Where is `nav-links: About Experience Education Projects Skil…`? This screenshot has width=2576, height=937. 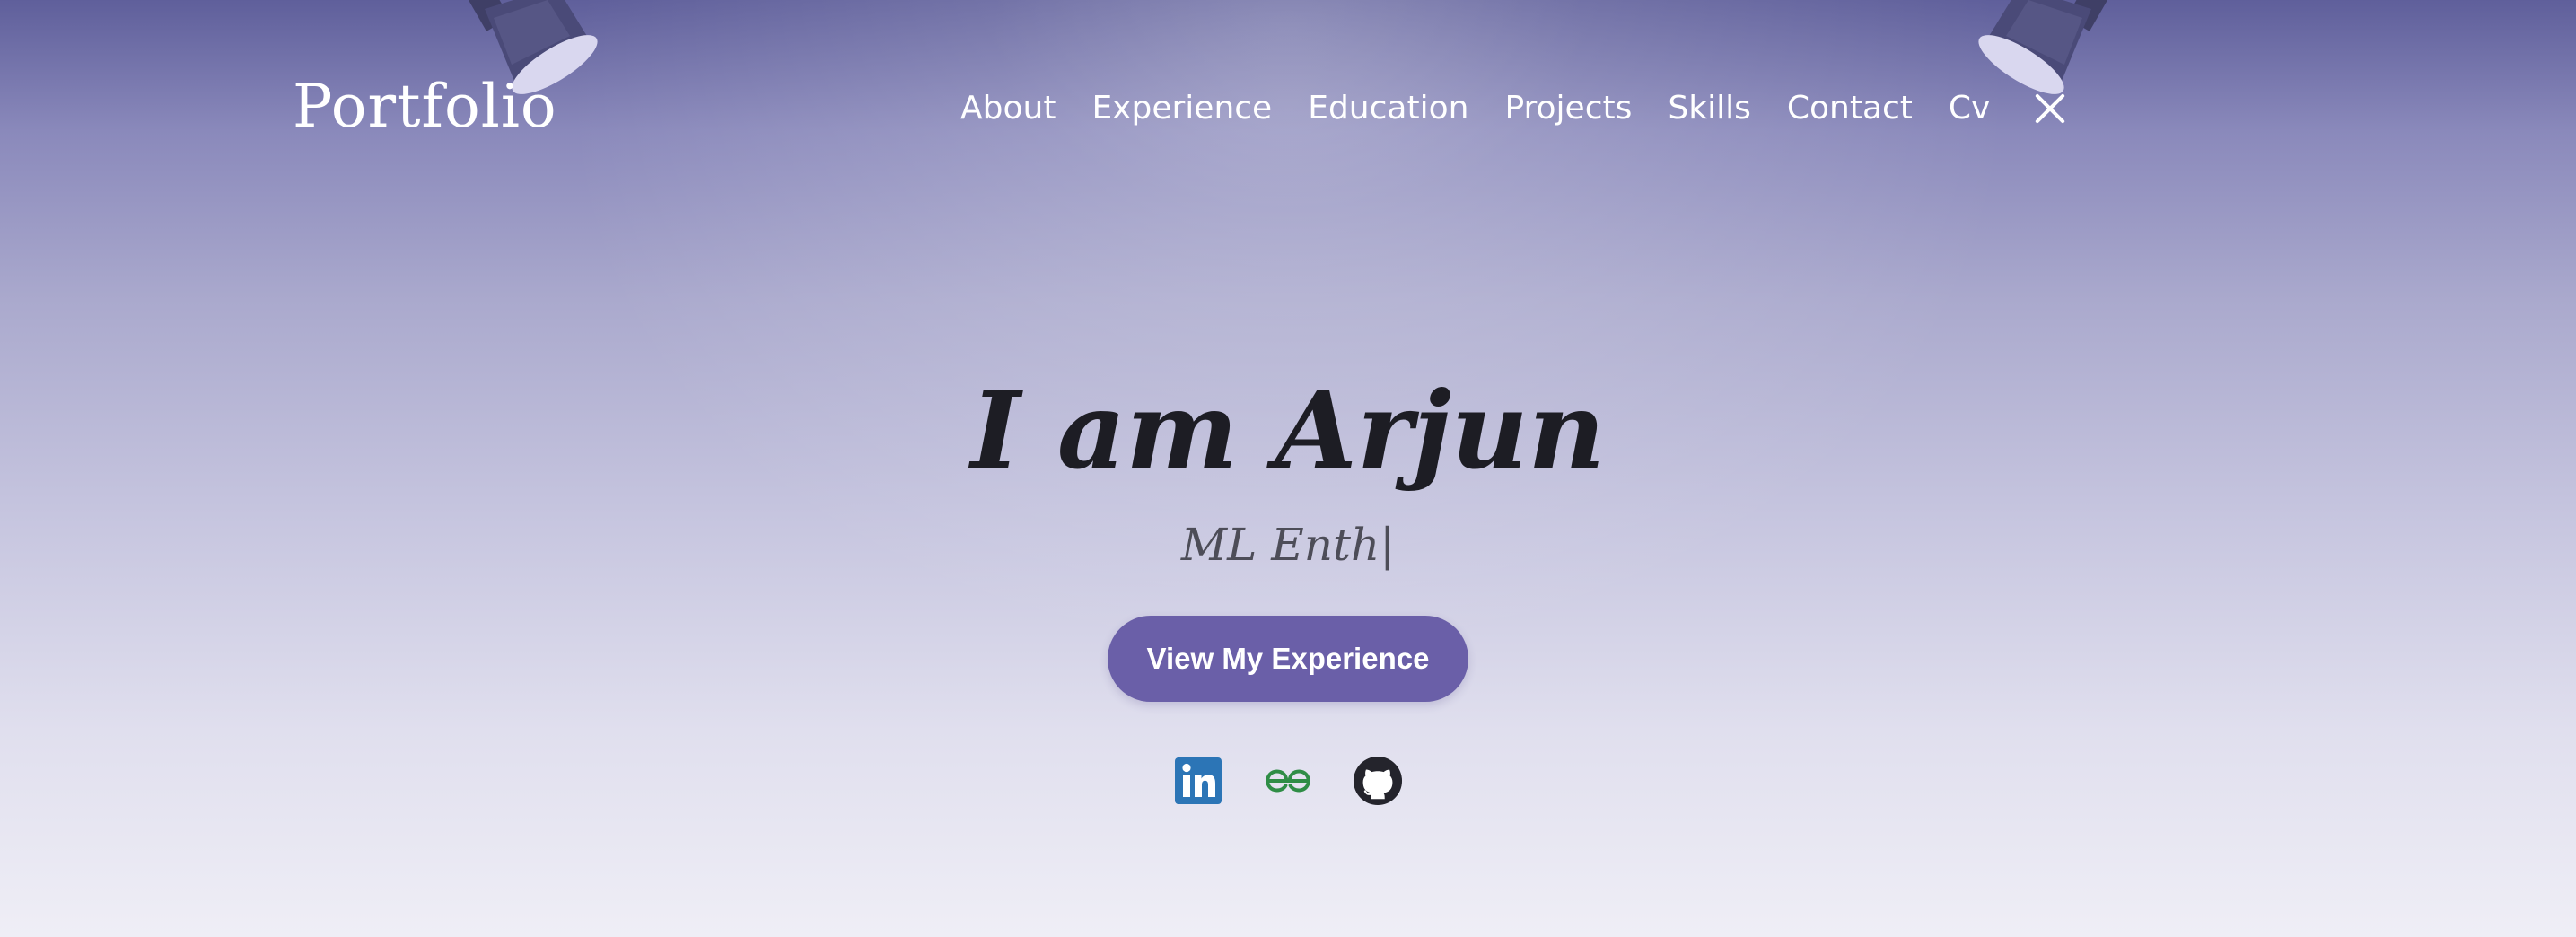
nav-links: About Experience Education Projects Skil… is located at coordinates (1513, 108).